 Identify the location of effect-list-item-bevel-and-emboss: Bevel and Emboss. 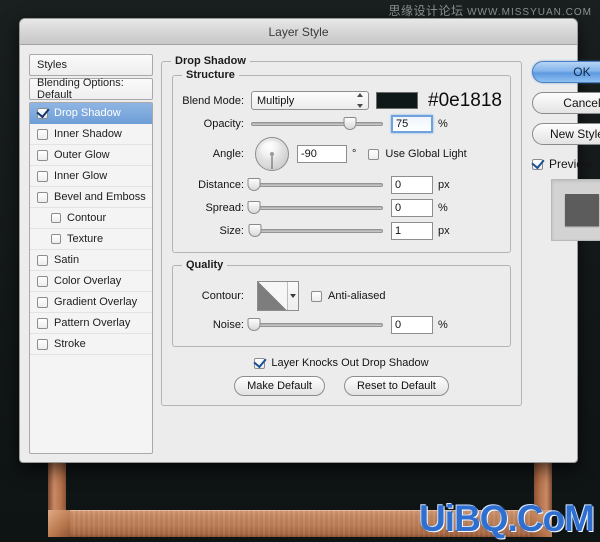
(91, 197).